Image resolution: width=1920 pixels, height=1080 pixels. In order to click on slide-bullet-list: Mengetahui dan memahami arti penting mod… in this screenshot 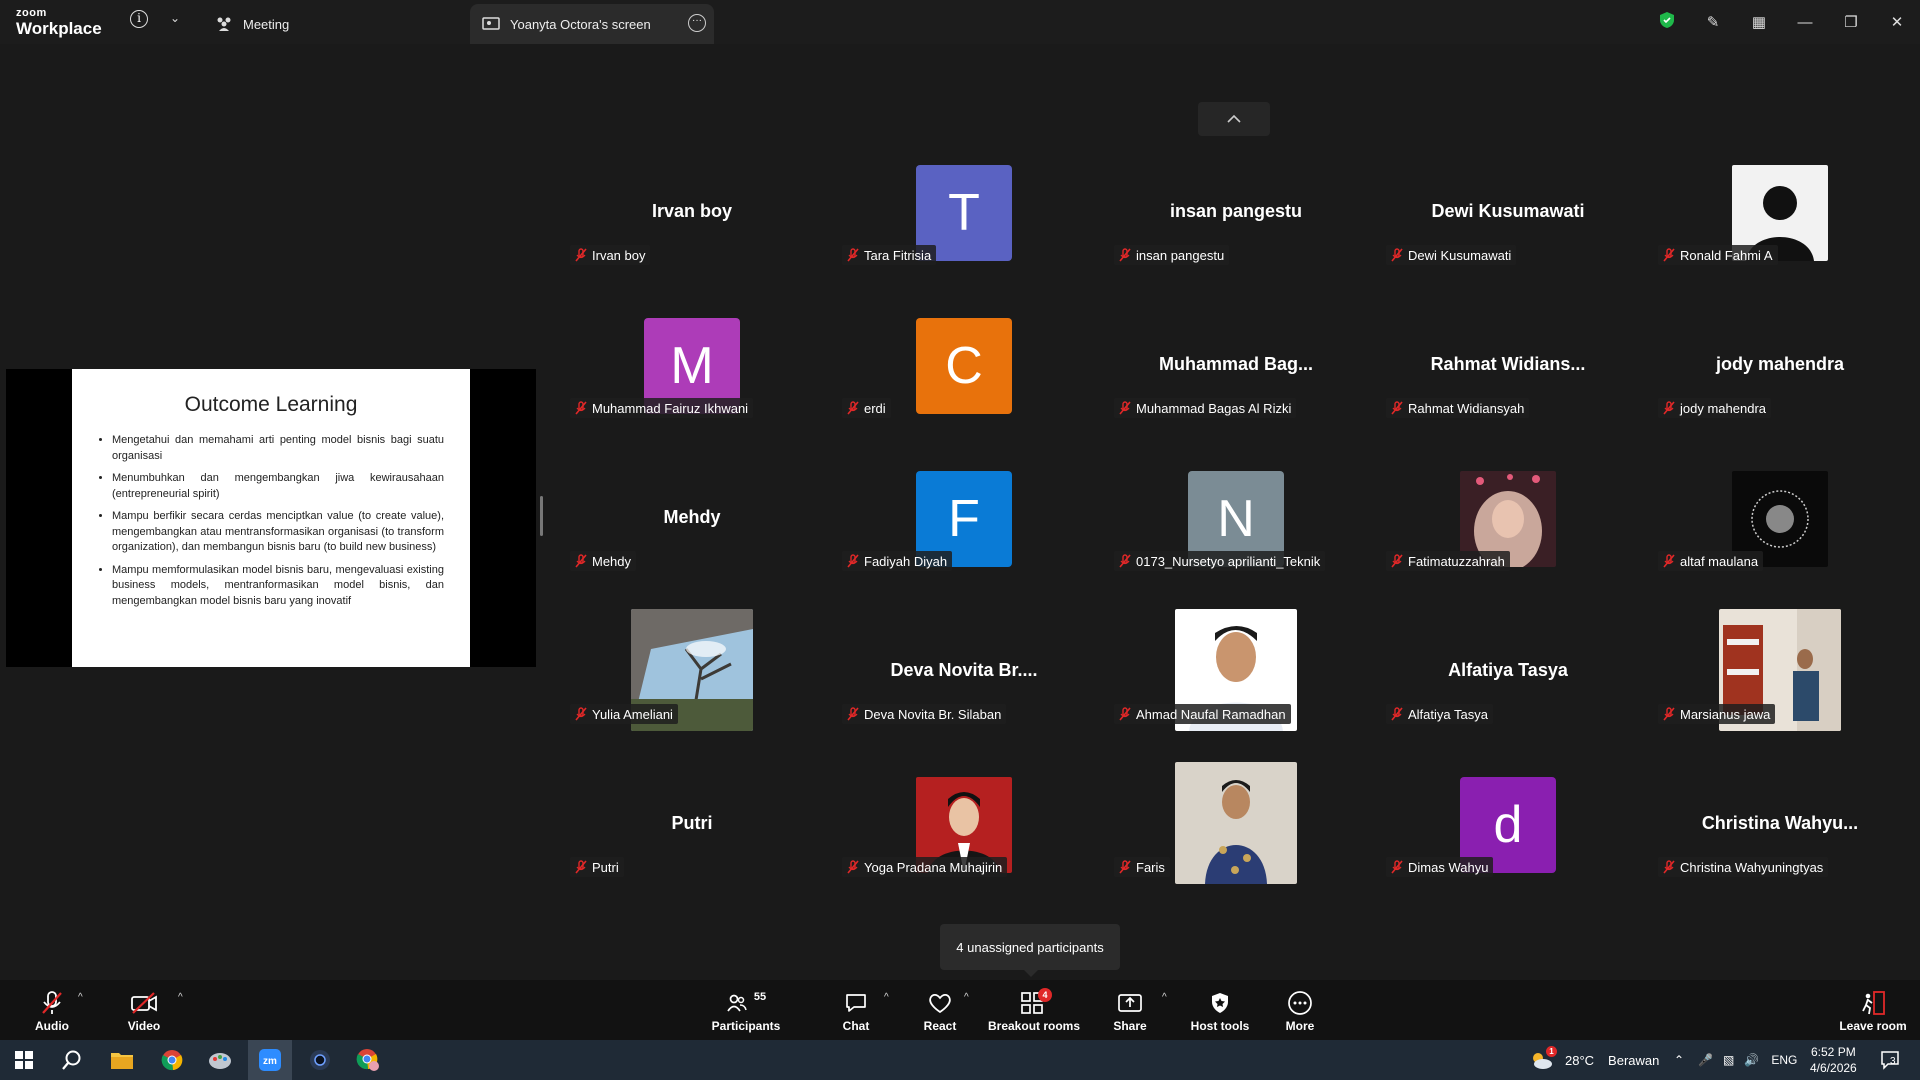, I will do `click(271, 521)`.